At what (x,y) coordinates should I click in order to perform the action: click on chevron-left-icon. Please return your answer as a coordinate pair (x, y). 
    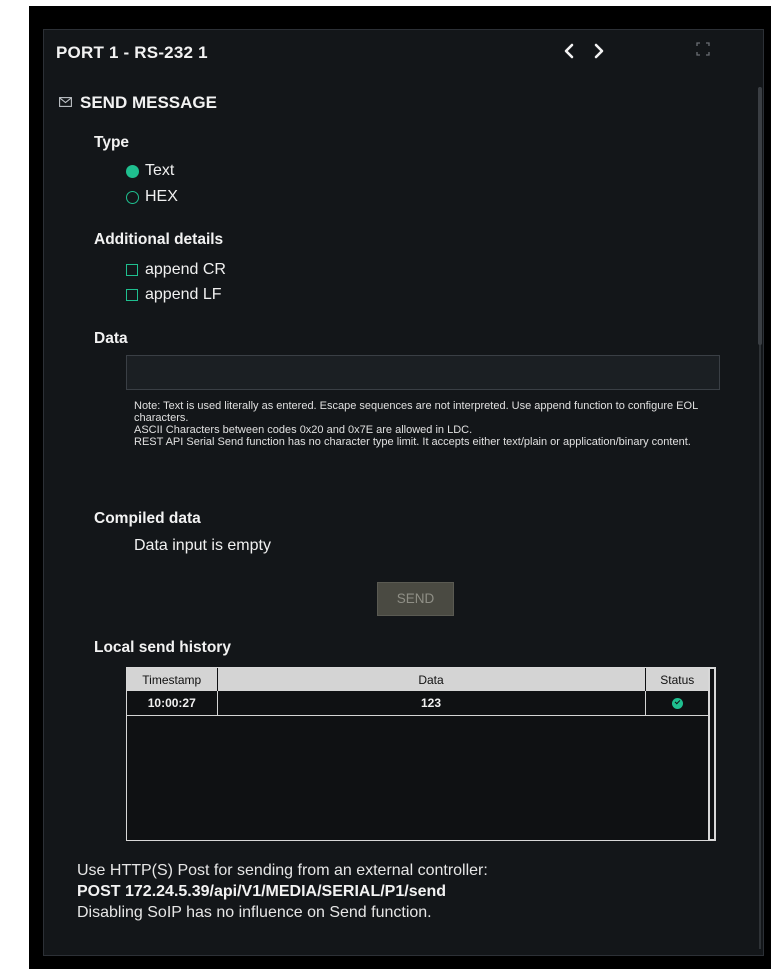
    Looking at the image, I should click on (570, 51).